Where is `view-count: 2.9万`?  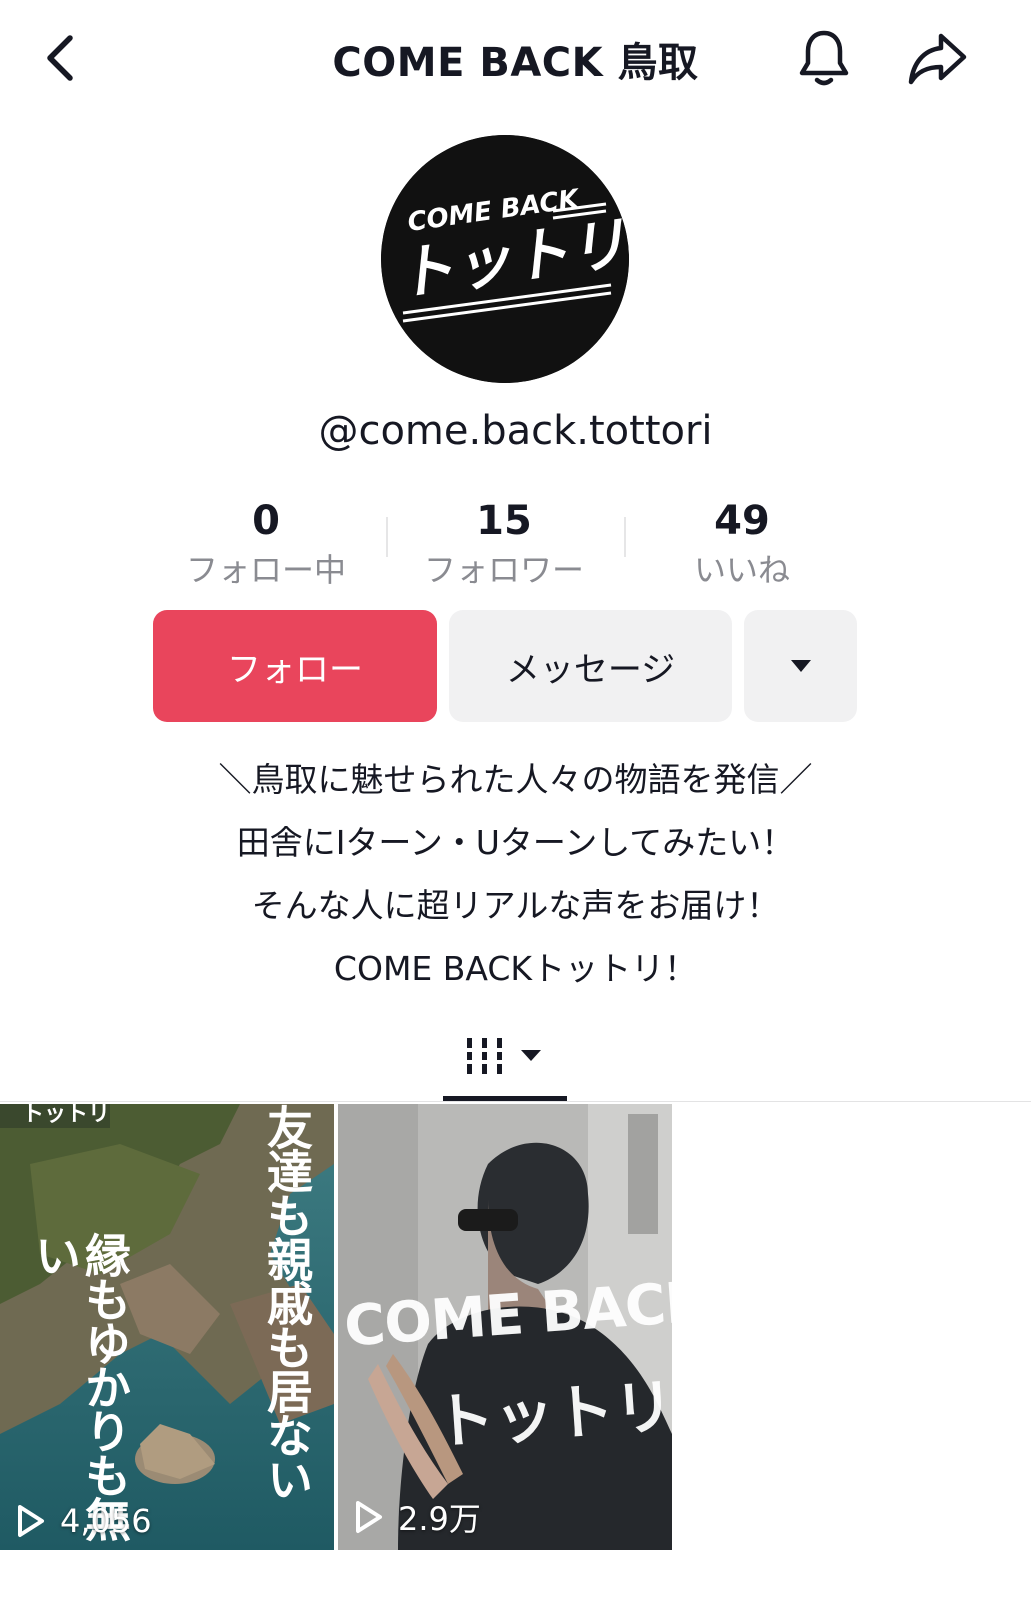
view-count: 2.9万 is located at coordinates (417, 1517).